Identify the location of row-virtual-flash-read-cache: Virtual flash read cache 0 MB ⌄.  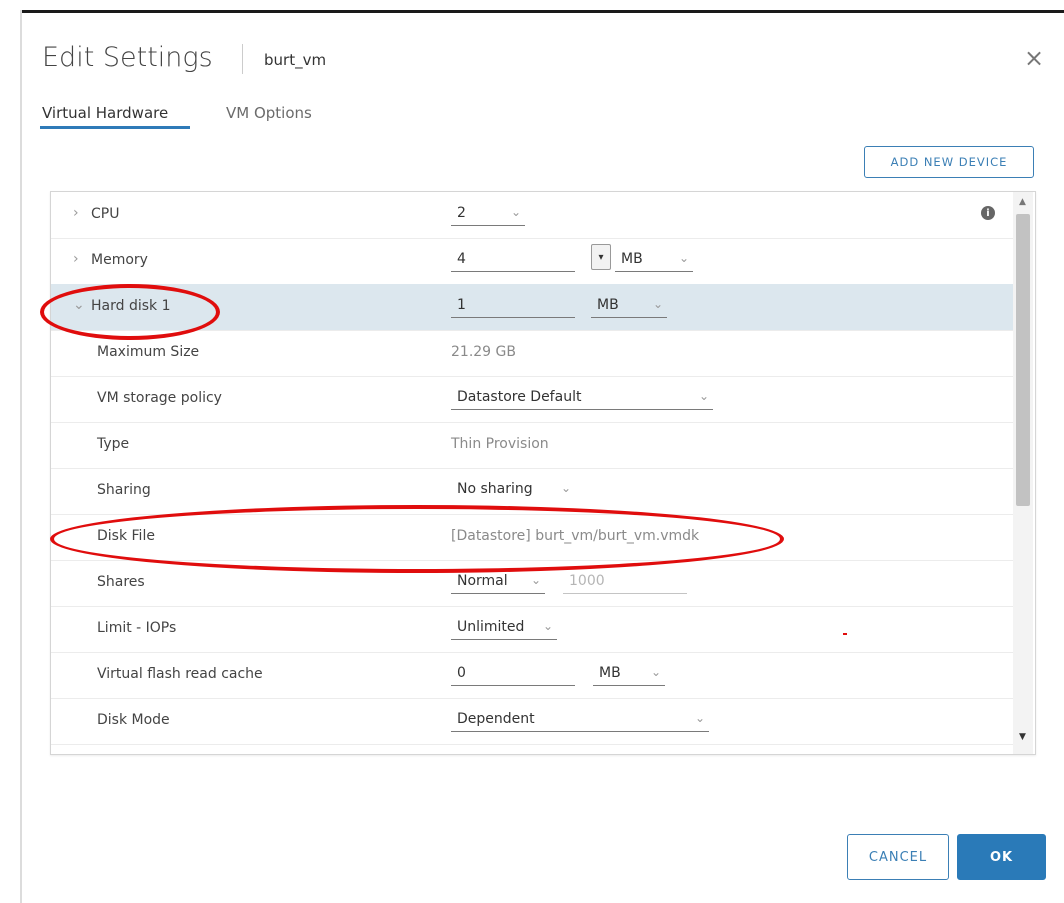
(532, 675).